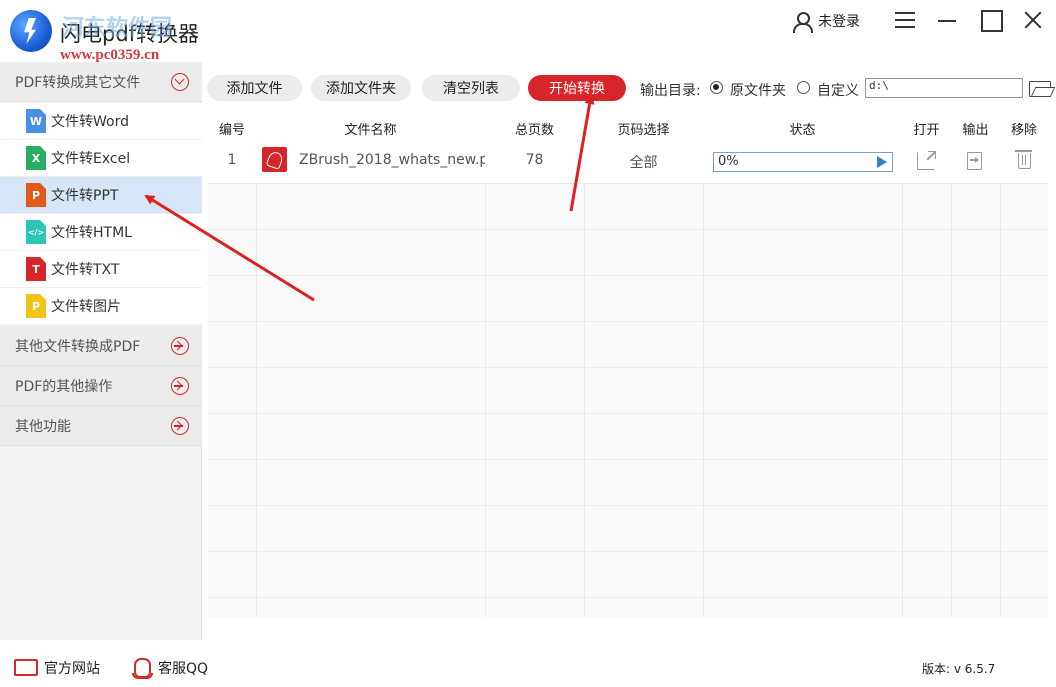 The height and width of the screenshot is (687, 1056). I want to click on sidebar-item-label: 文件转TXT, so click(85, 270).